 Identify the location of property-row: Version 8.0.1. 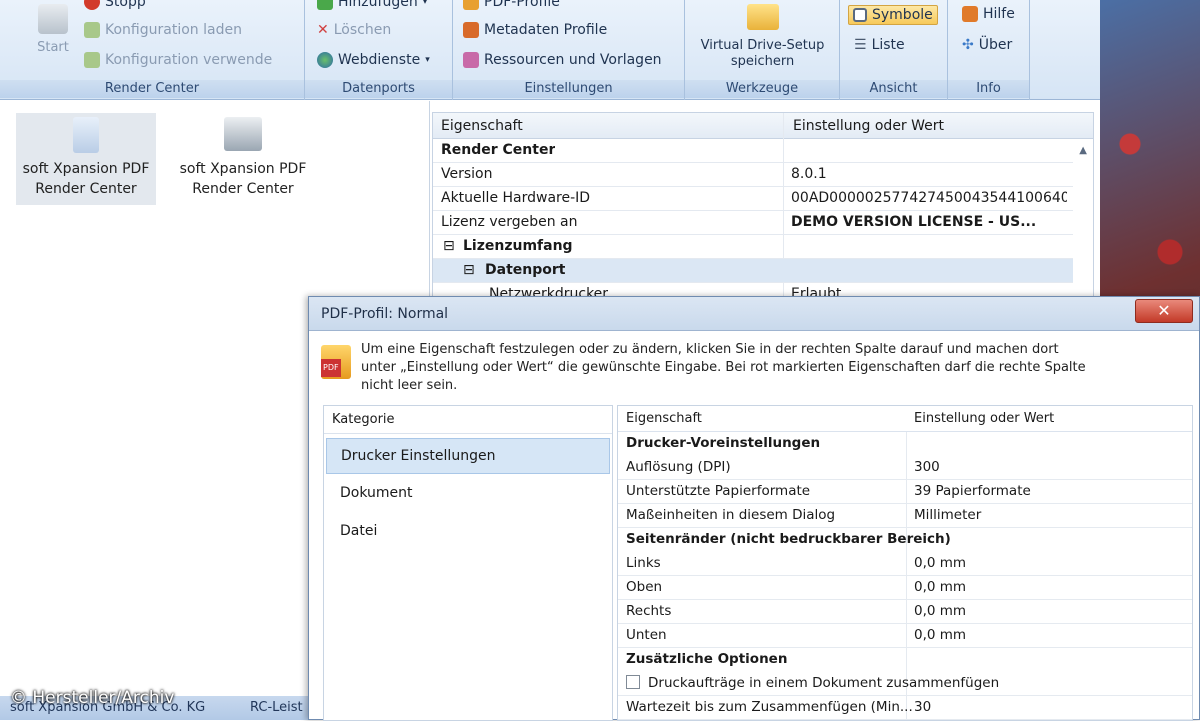
(753, 175).